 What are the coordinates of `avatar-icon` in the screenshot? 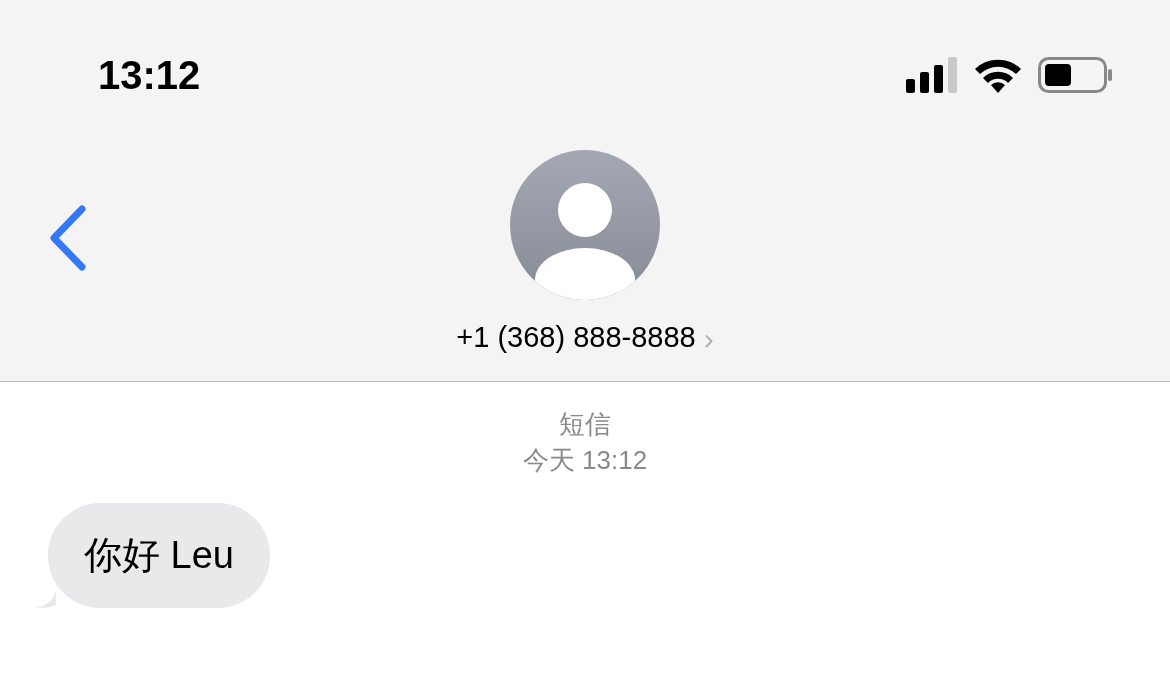 It's located at (585, 224).